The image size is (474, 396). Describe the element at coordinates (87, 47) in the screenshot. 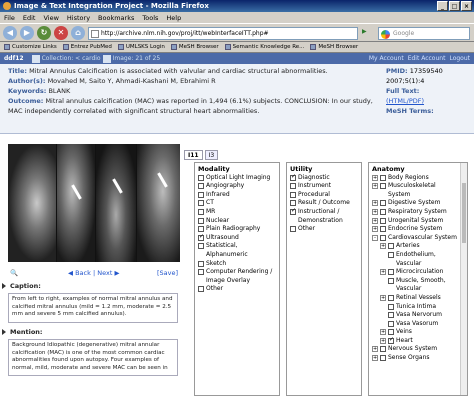

I see `bookmark-item: Entrez PubMed` at that location.